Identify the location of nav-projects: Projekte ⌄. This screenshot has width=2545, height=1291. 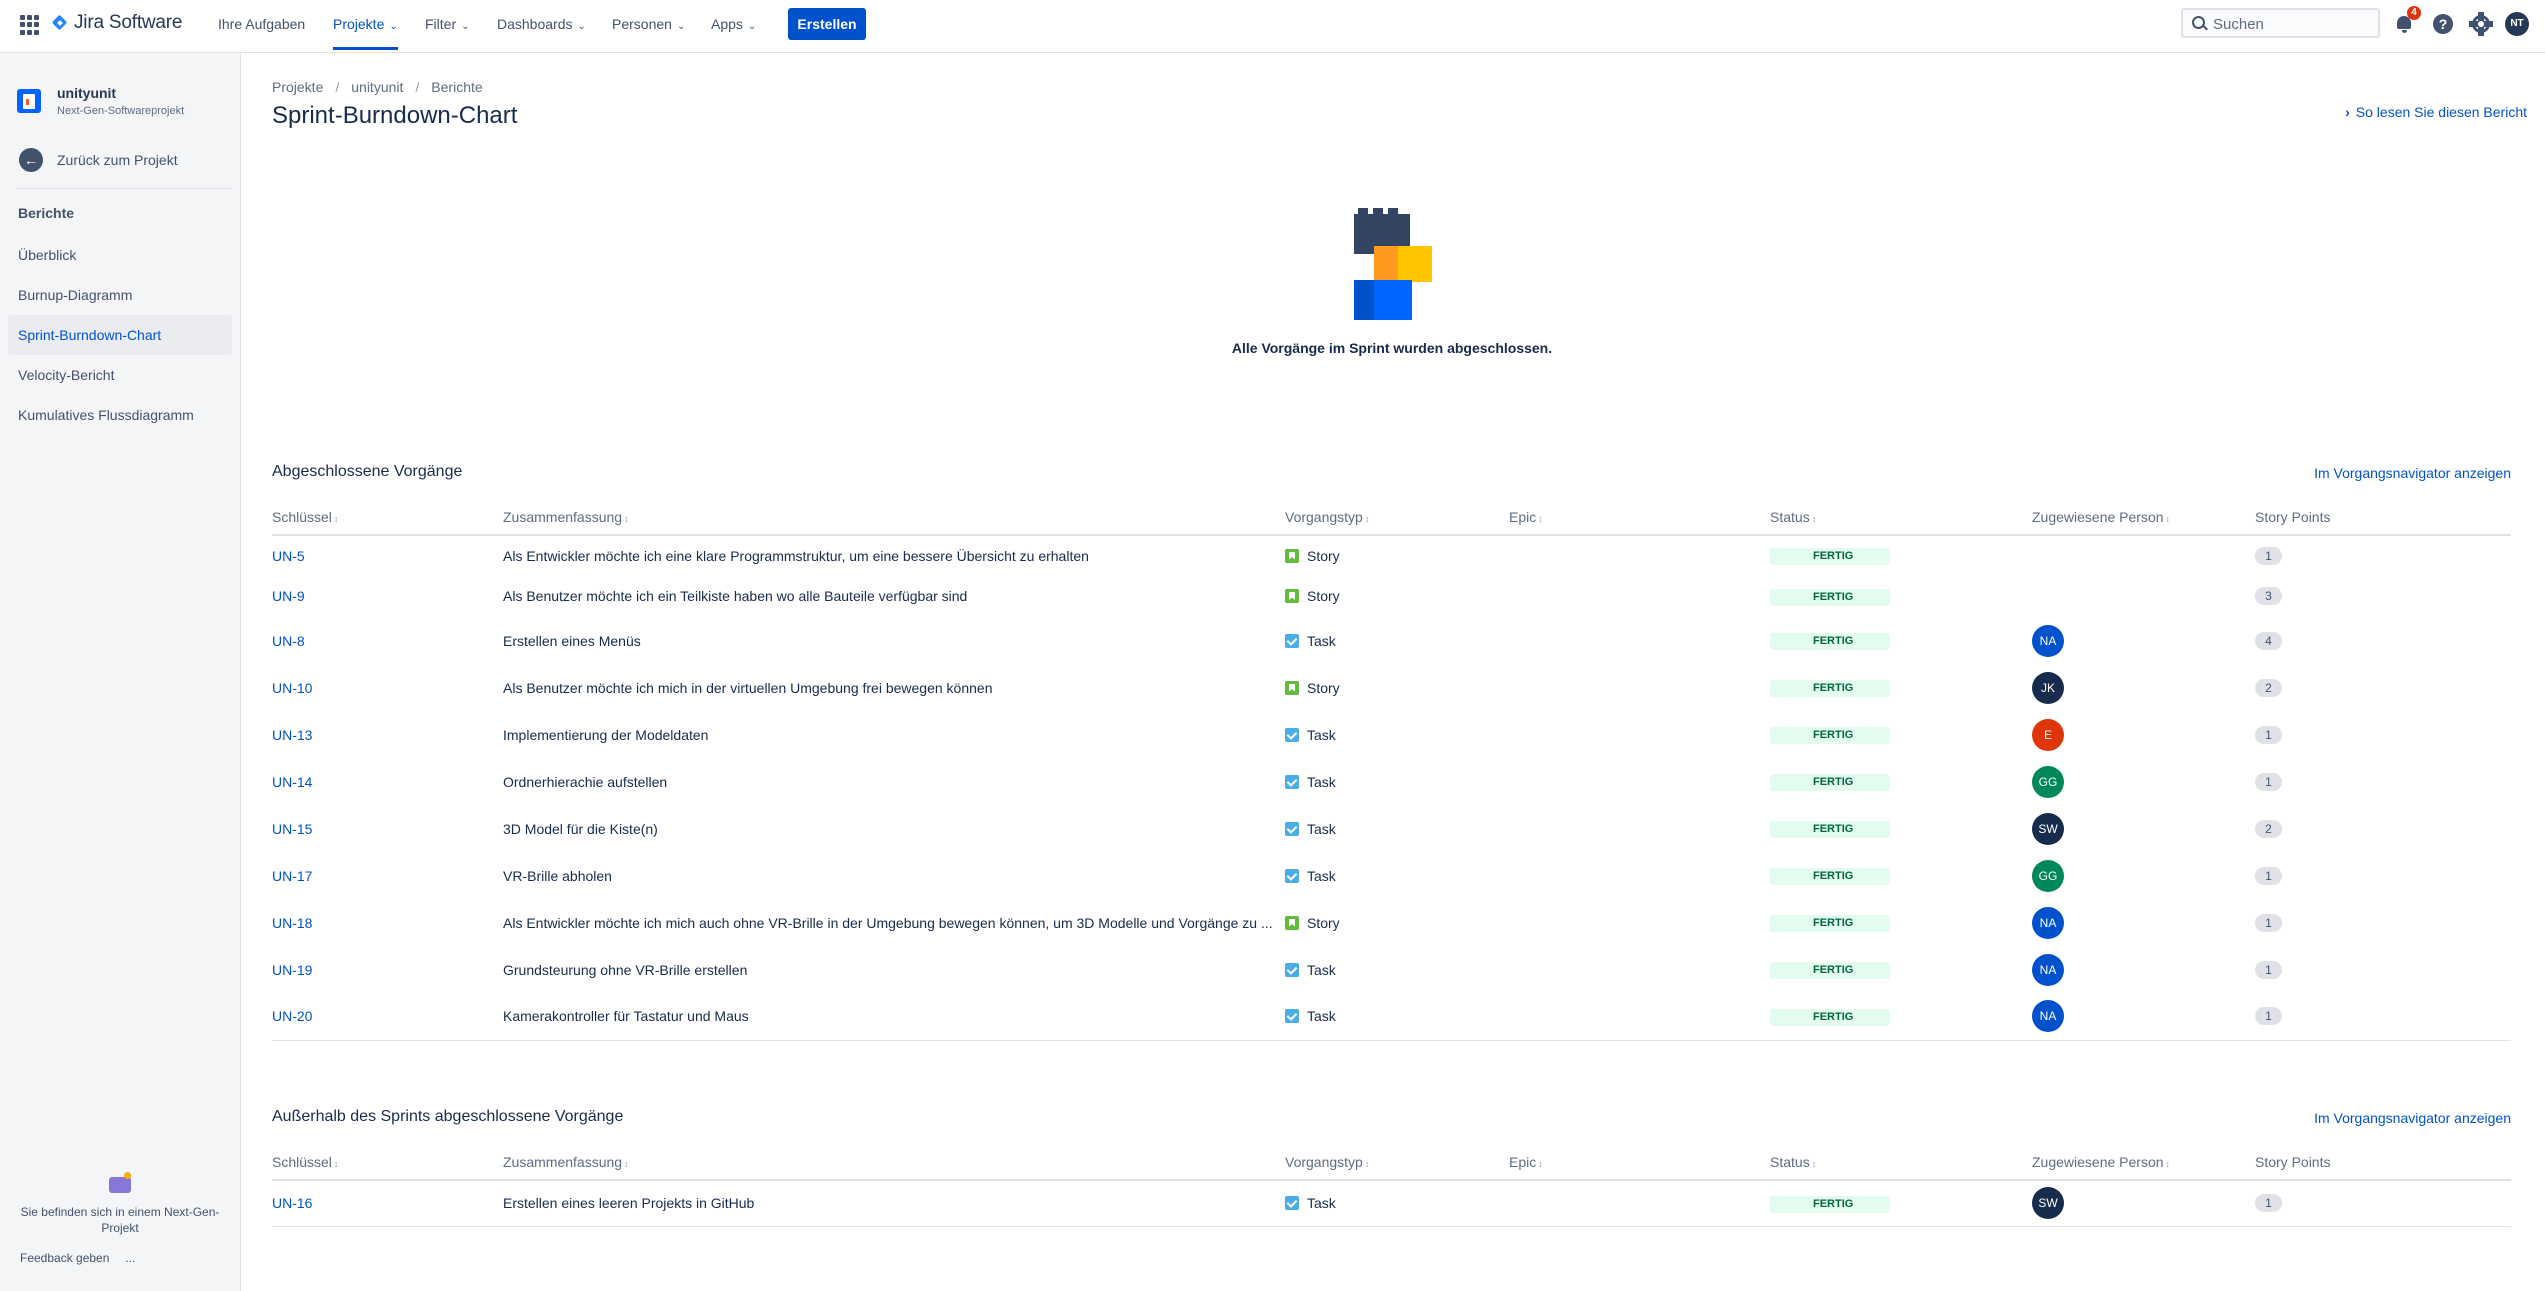
(365, 25).